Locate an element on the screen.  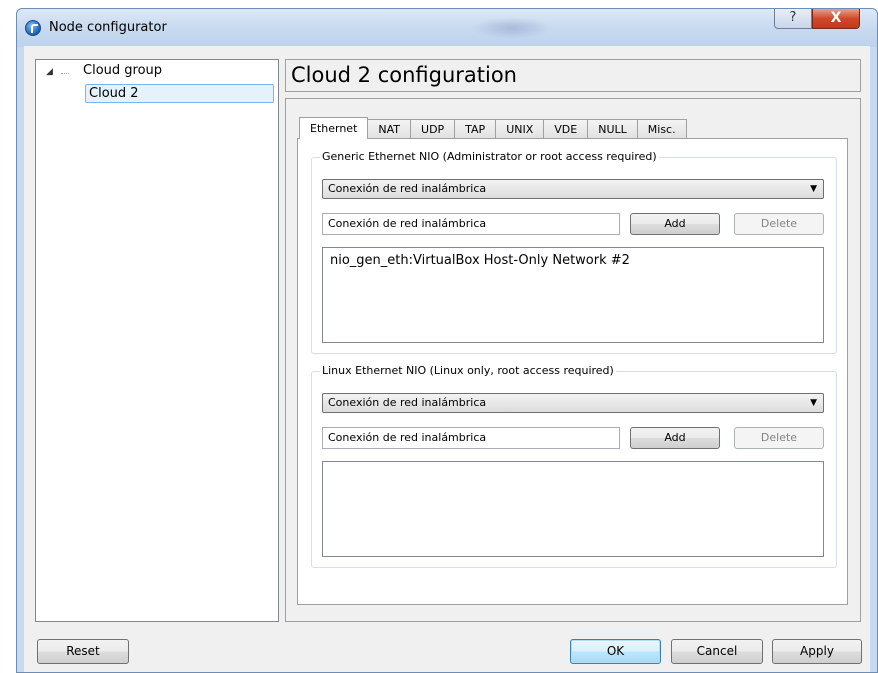
tab-ethernet: Ethernet is located at coordinates (334, 128).